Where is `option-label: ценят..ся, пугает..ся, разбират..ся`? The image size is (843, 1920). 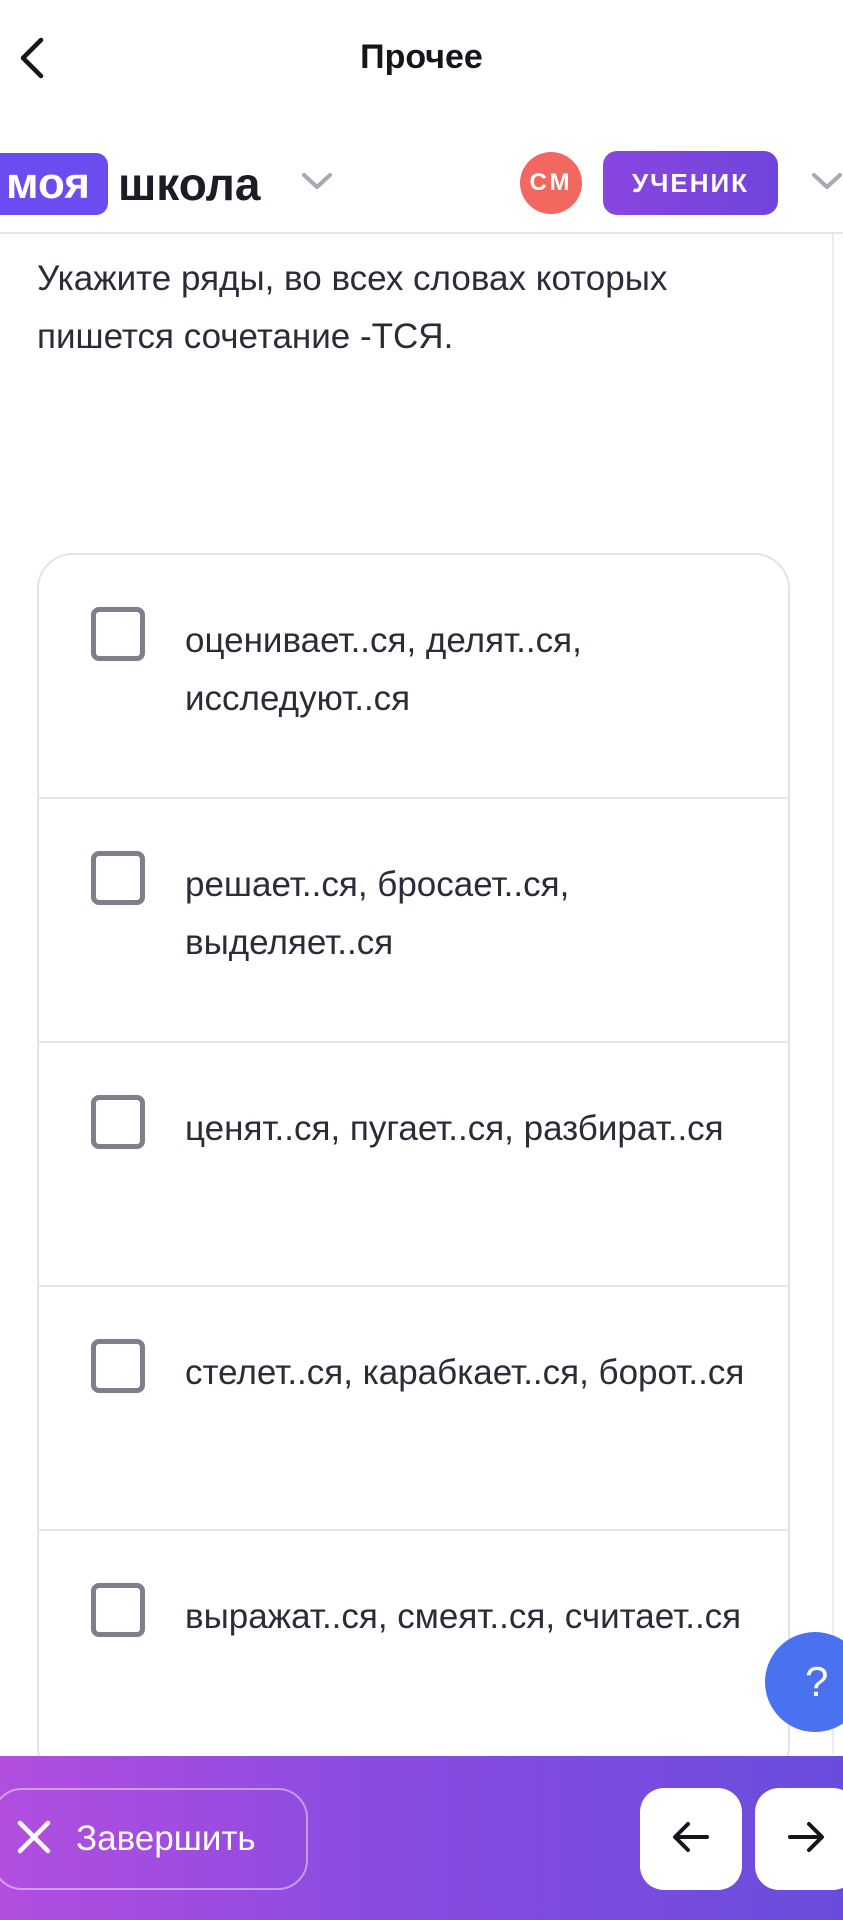 option-label: ценят..ся, пугает..ся, разбират..ся is located at coordinates (454, 1128).